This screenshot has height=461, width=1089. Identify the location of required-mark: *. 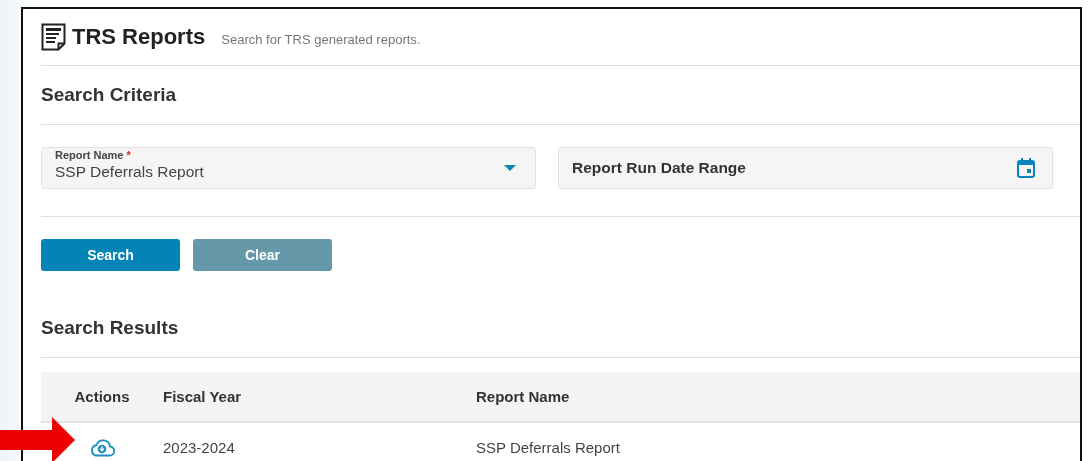
(128, 155).